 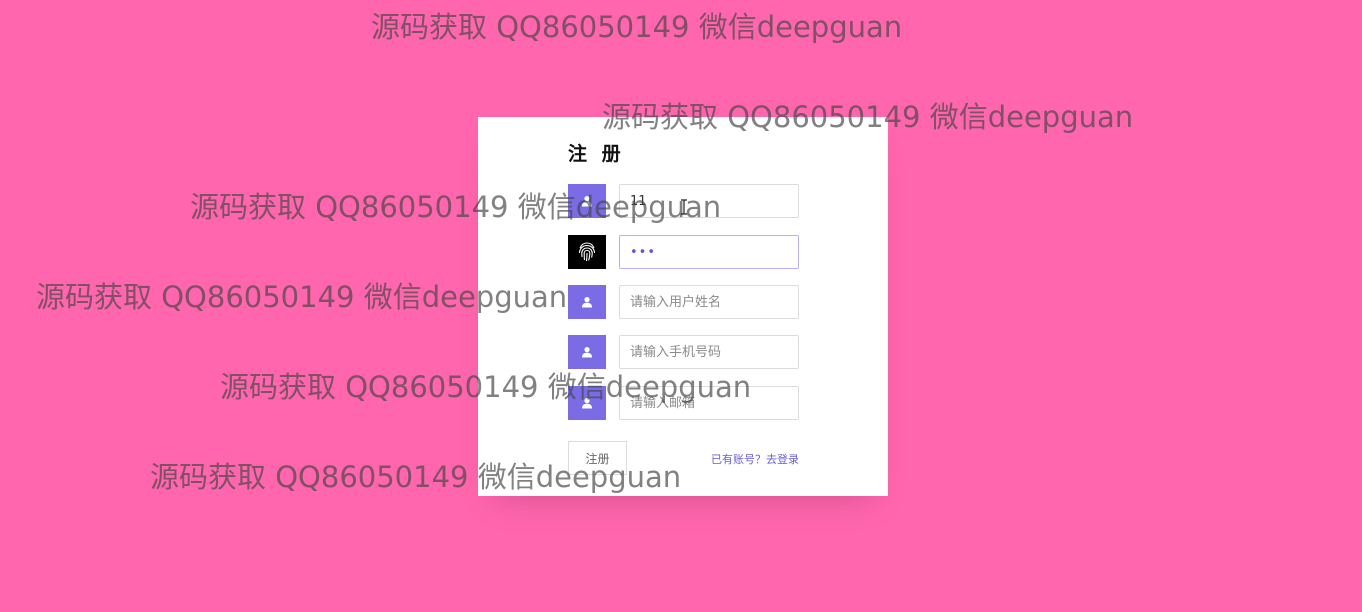 I want to click on watermark-text: 源码获取 QQ86050149 微信deepguan, so click(x=637, y=27).